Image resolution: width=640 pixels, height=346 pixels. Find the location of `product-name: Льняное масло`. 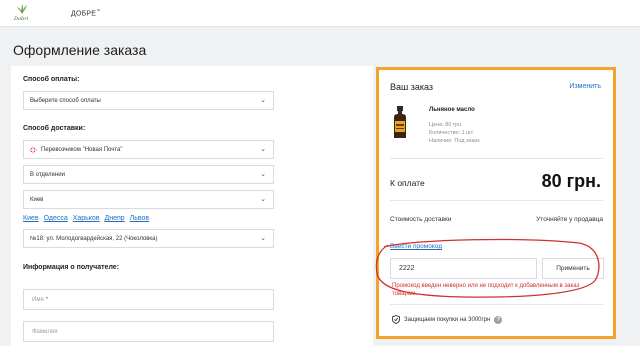

product-name: Льняное масло is located at coordinates (452, 110).